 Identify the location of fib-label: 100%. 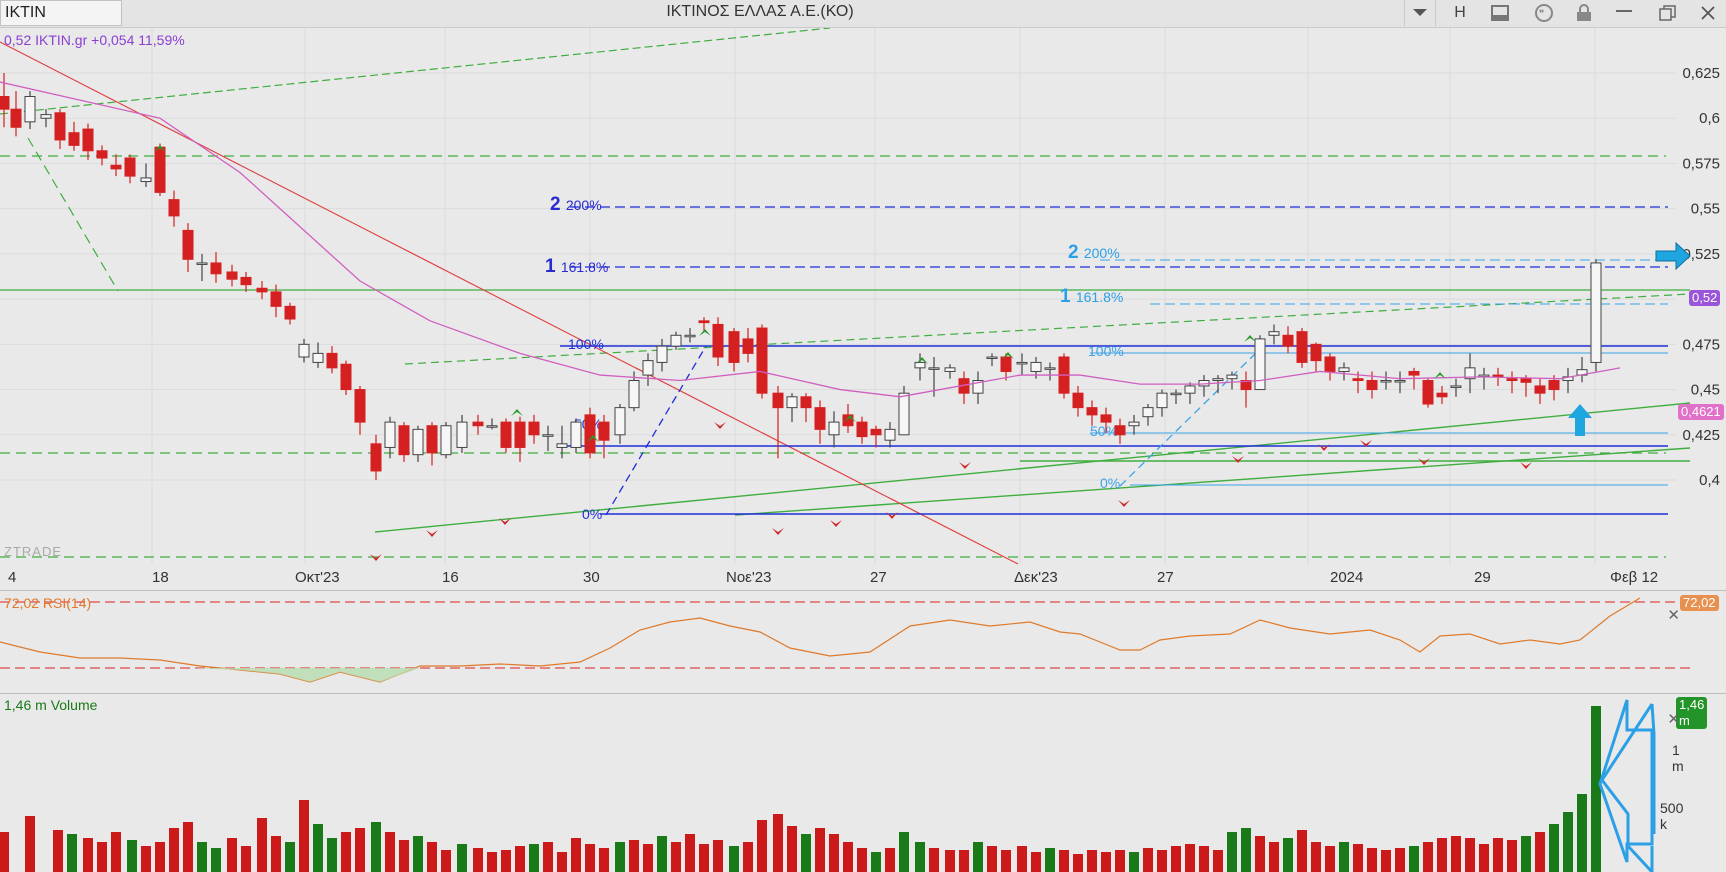
(1106, 351).